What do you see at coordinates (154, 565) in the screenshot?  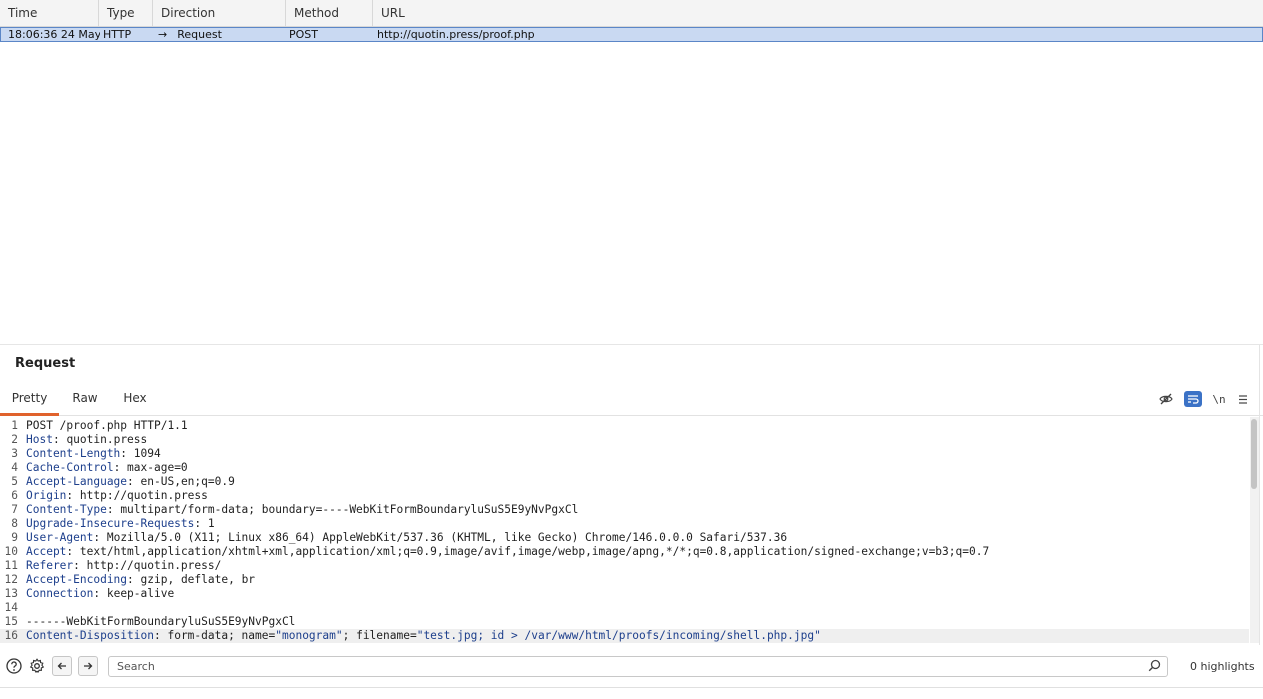 I see `header-value: http://quotin.press/` at bounding box center [154, 565].